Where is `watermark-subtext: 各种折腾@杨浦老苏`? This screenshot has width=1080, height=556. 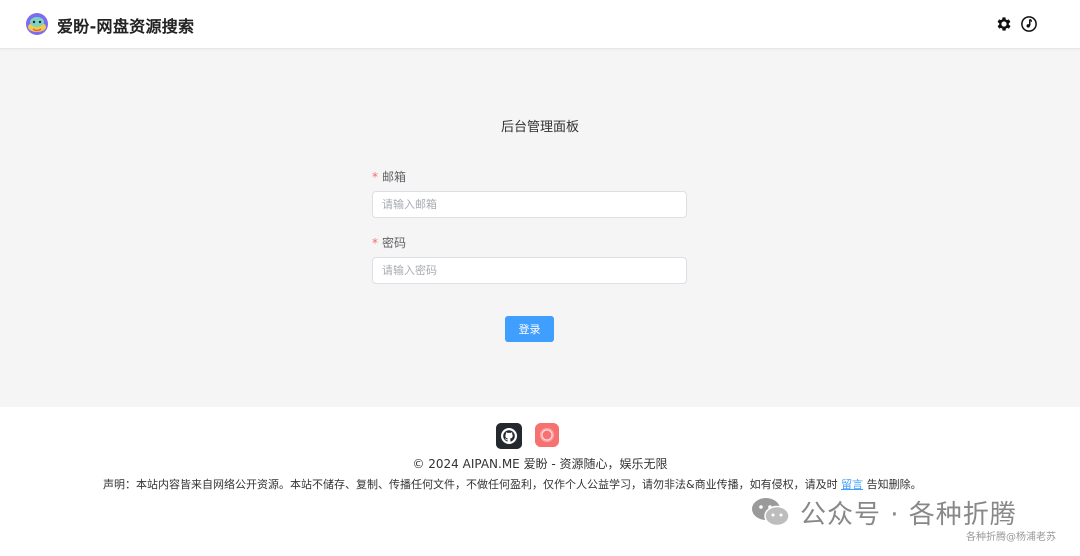 watermark-subtext: 各种折腾@杨浦老苏 is located at coordinates (1011, 537).